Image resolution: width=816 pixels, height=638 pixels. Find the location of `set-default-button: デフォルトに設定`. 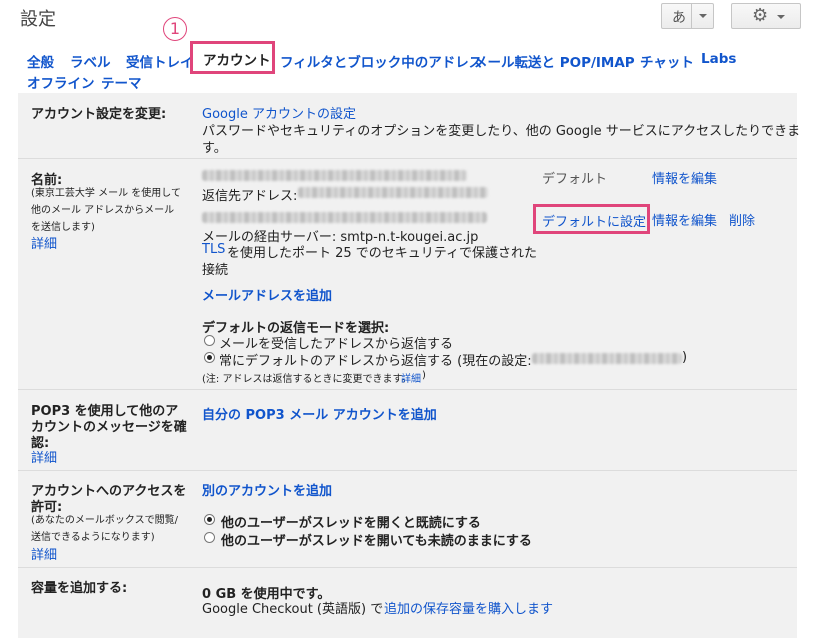

set-default-button: デフォルトに設定 is located at coordinates (591, 219).